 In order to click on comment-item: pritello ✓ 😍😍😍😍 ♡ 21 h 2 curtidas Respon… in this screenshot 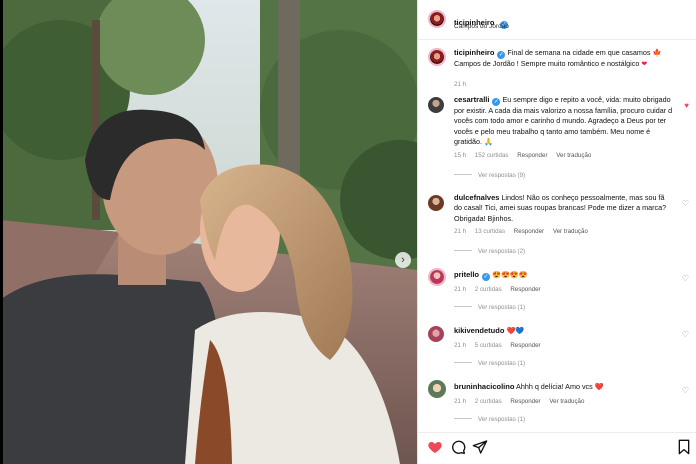, I will do `click(557, 293)`.